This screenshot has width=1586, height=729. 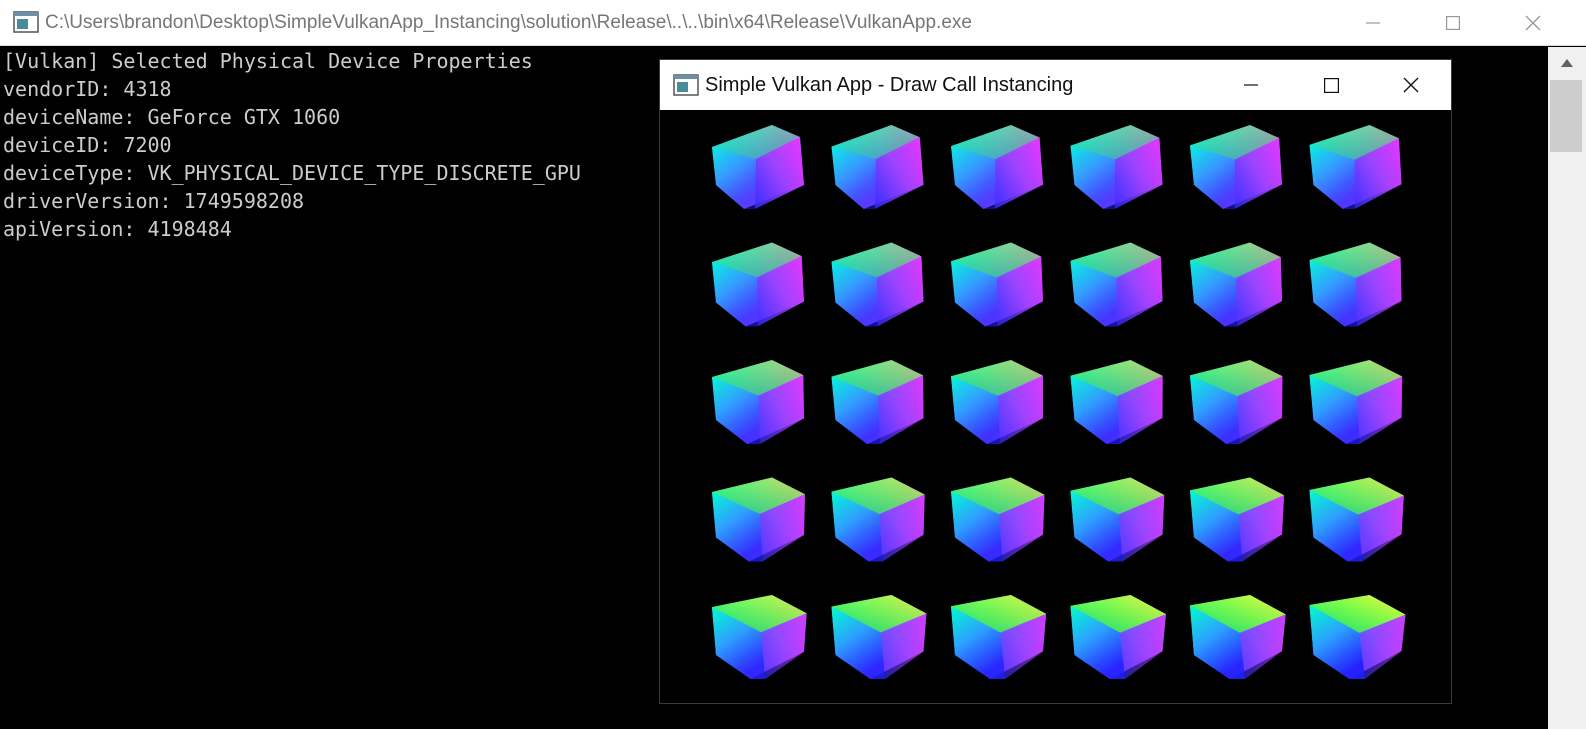 What do you see at coordinates (1567, 388) in the screenshot?
I see `vertical-scrollbar` at bounding box center [1567, 388].